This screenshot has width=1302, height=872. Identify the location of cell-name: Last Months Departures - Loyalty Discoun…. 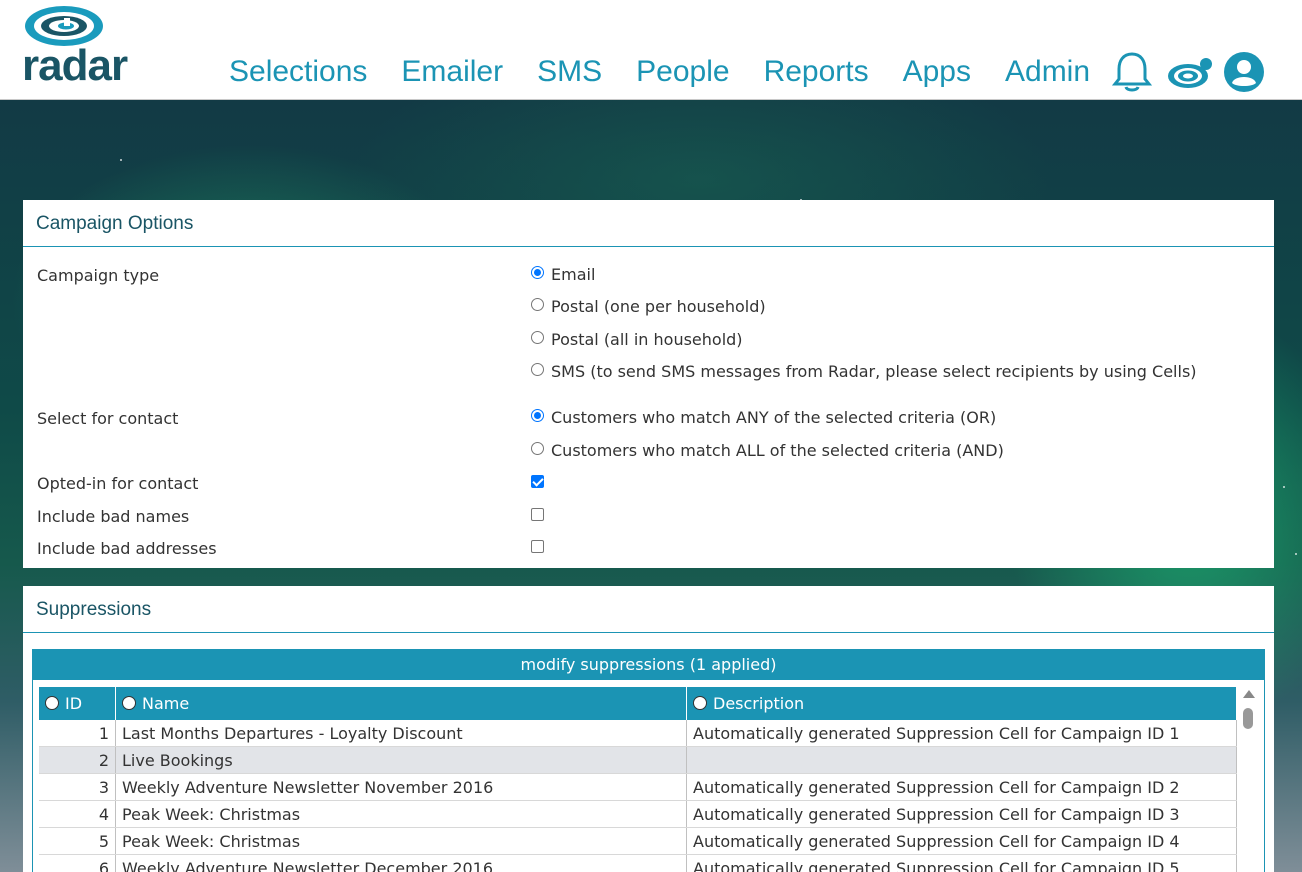
(401, 733).